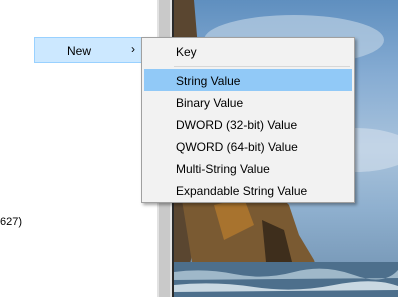 This screenshot has height=297, width=398. I want to click on menu-item-multi-string-value: Multi-String Value, so click(248, 168).